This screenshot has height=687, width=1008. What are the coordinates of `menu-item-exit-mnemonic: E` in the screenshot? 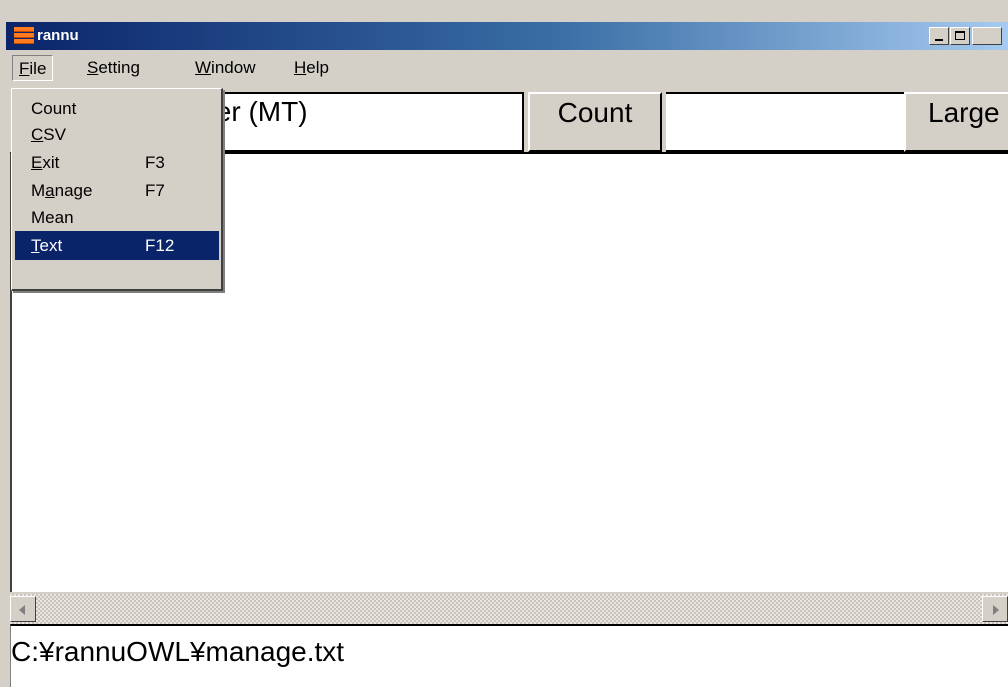 It's located at (37, 162).